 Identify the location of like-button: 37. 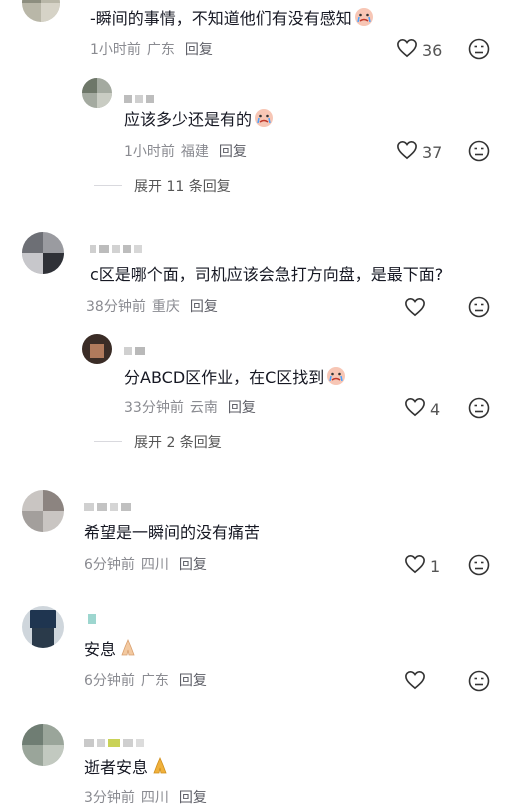
(419, 152).